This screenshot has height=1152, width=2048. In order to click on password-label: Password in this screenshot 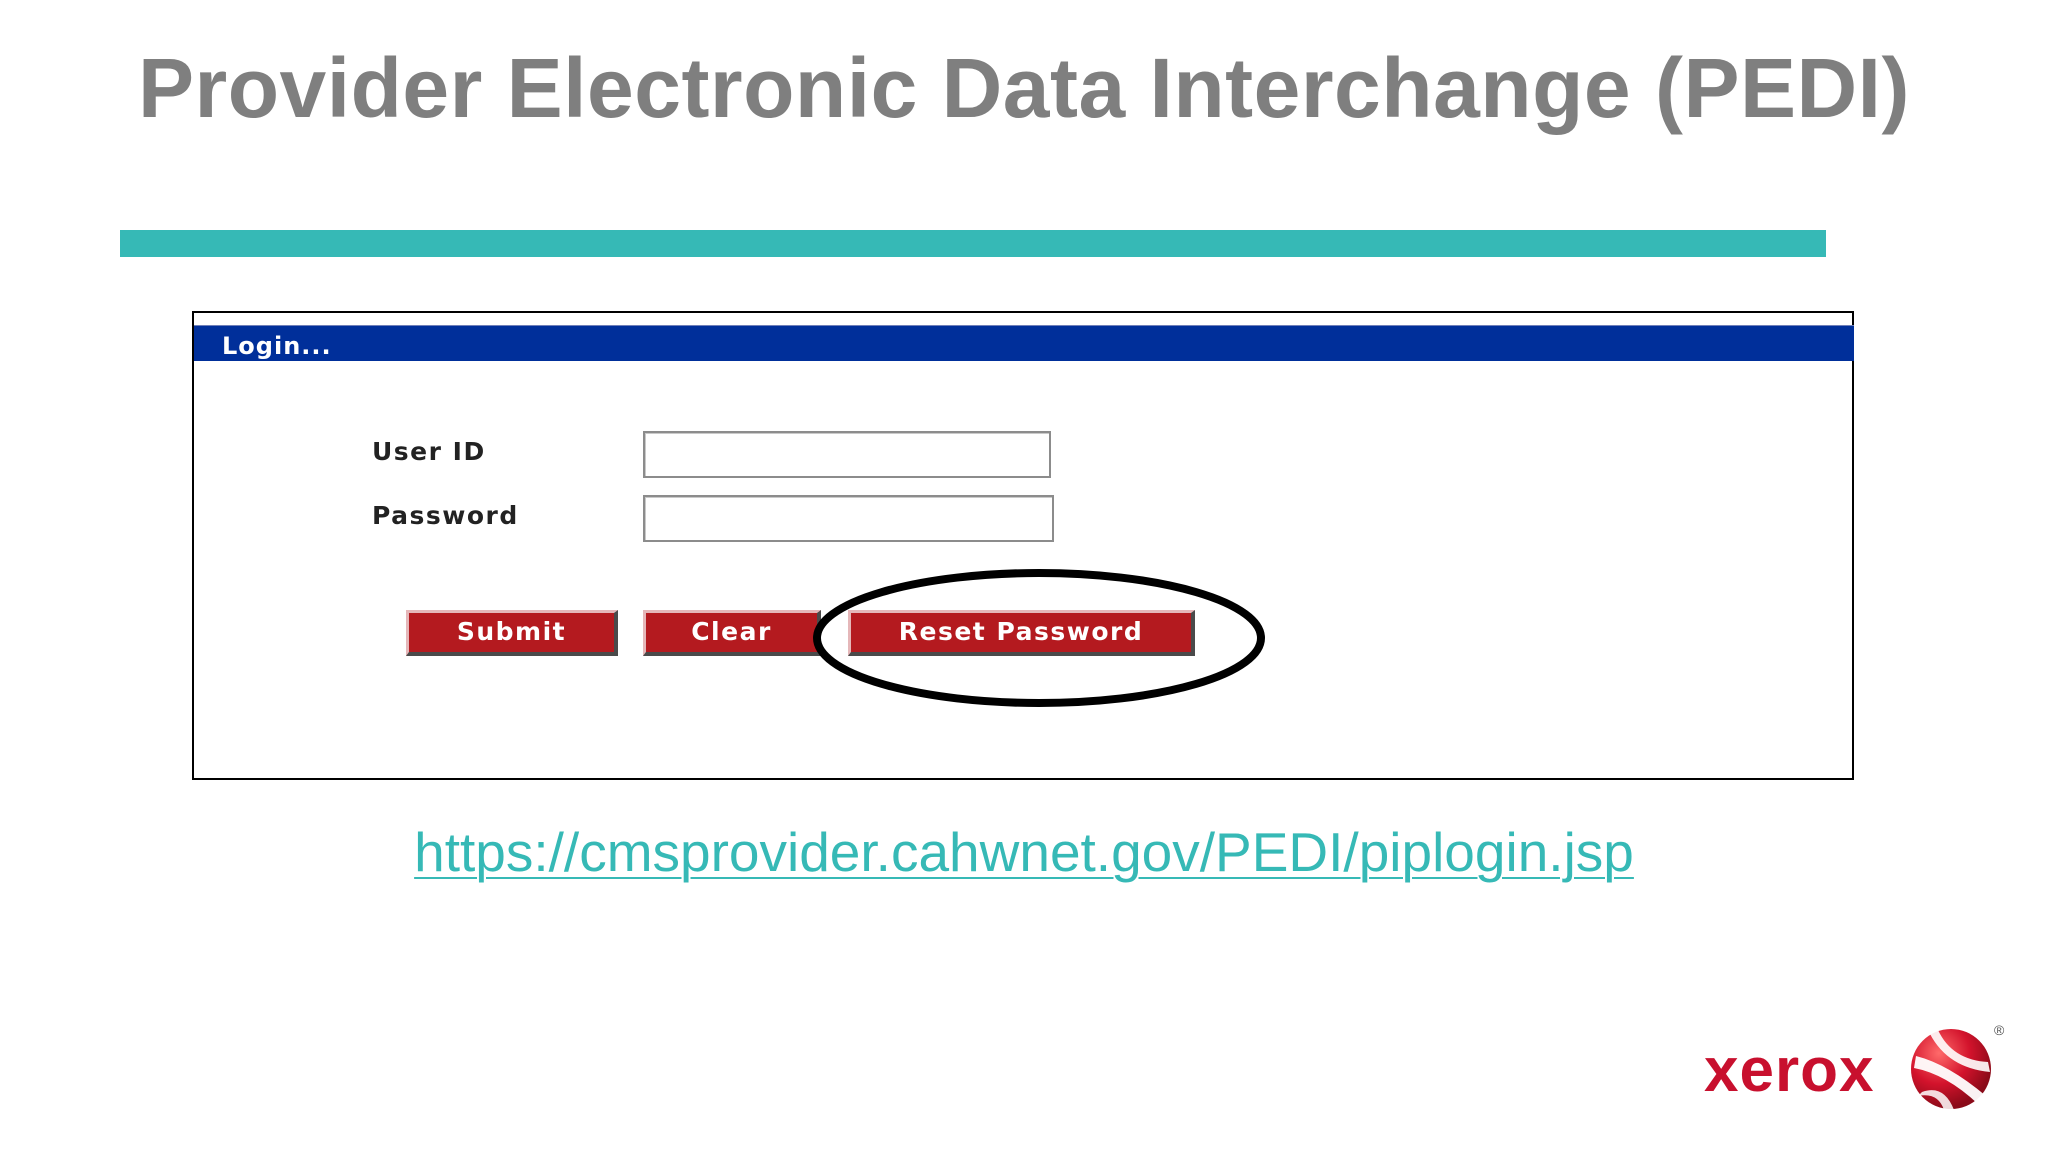, I will do `click(445, 515)`.